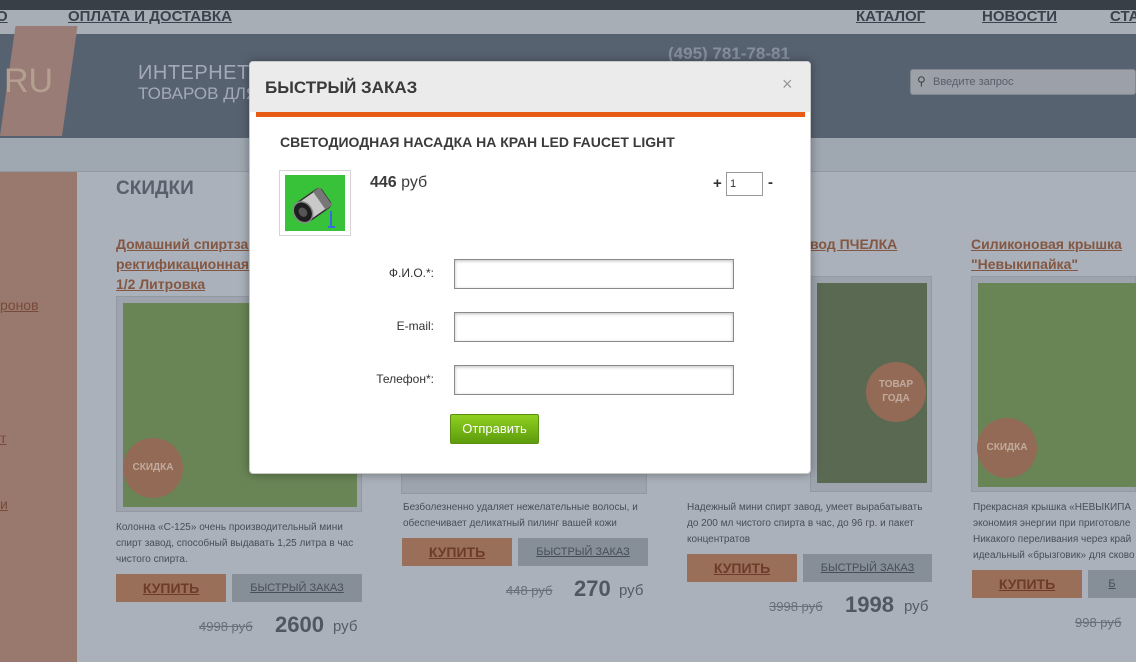 The height and width of the screenshot is (662, 1136). I want to click on product-thumbnail, so click(315, 203).